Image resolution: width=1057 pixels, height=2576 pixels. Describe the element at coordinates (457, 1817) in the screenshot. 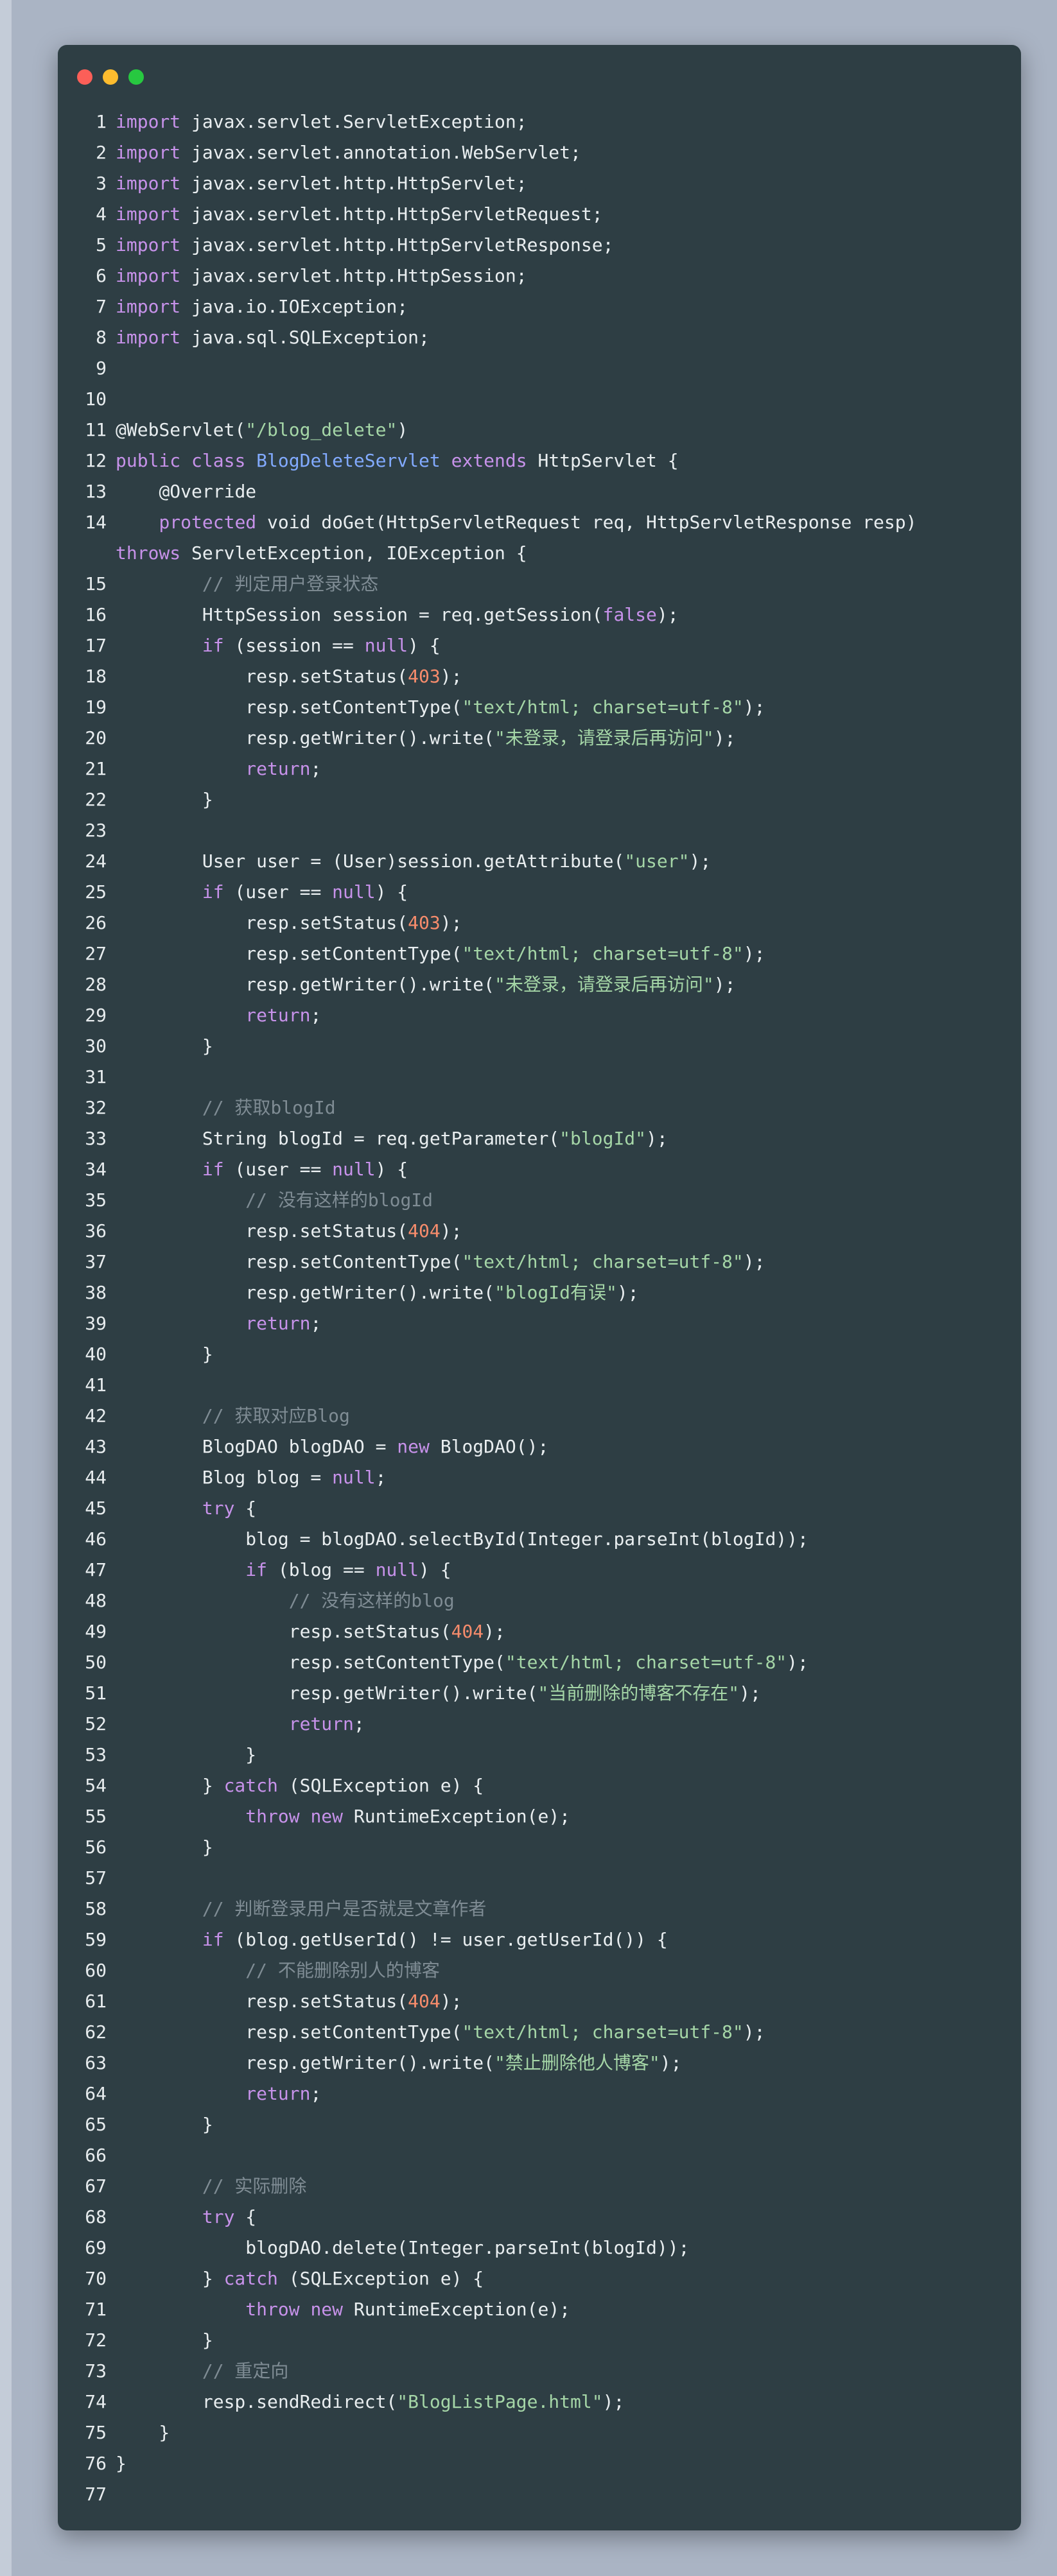

I see `code-token: RuntimeException(e);` at that location.